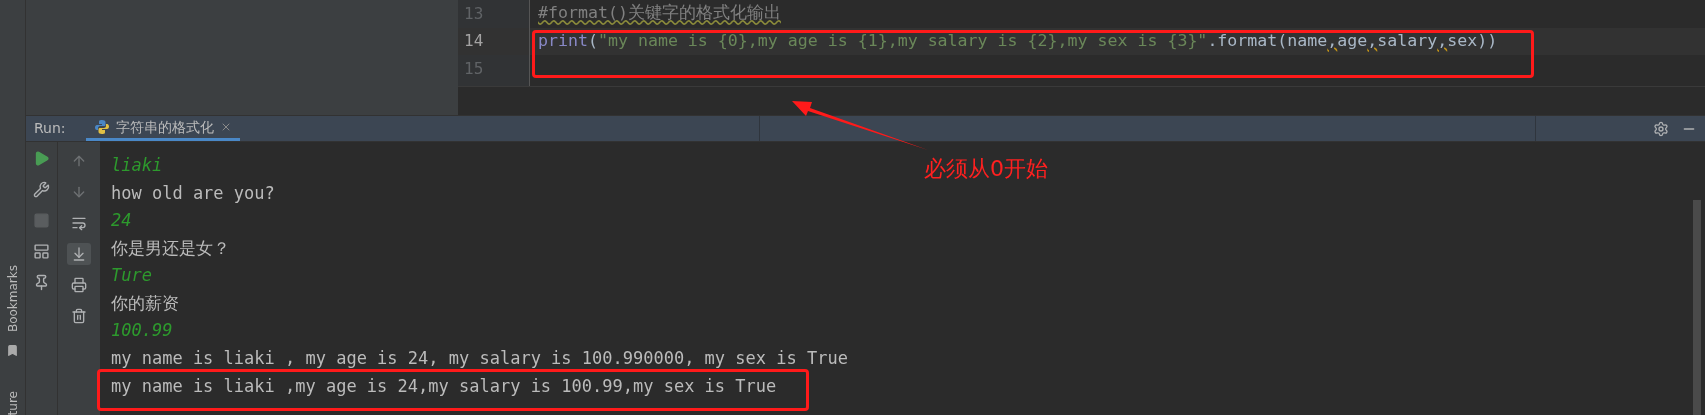 The image size is (1705, 415). What do you see at coordinates (12, 402) in the screenshot?
I see `structure-tab: ture` at bounding box center [12, 402].